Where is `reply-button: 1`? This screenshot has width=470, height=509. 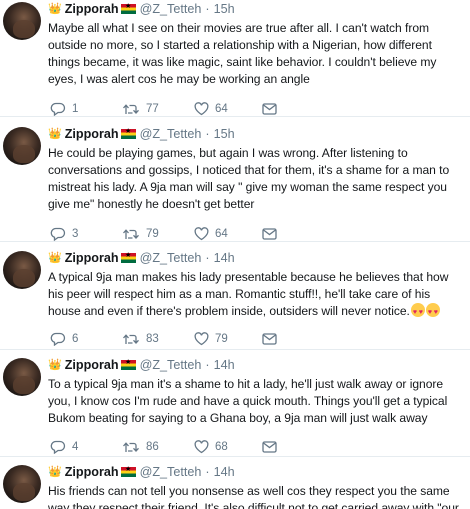
reply-button: 1 is located at coordinates (86, 109).